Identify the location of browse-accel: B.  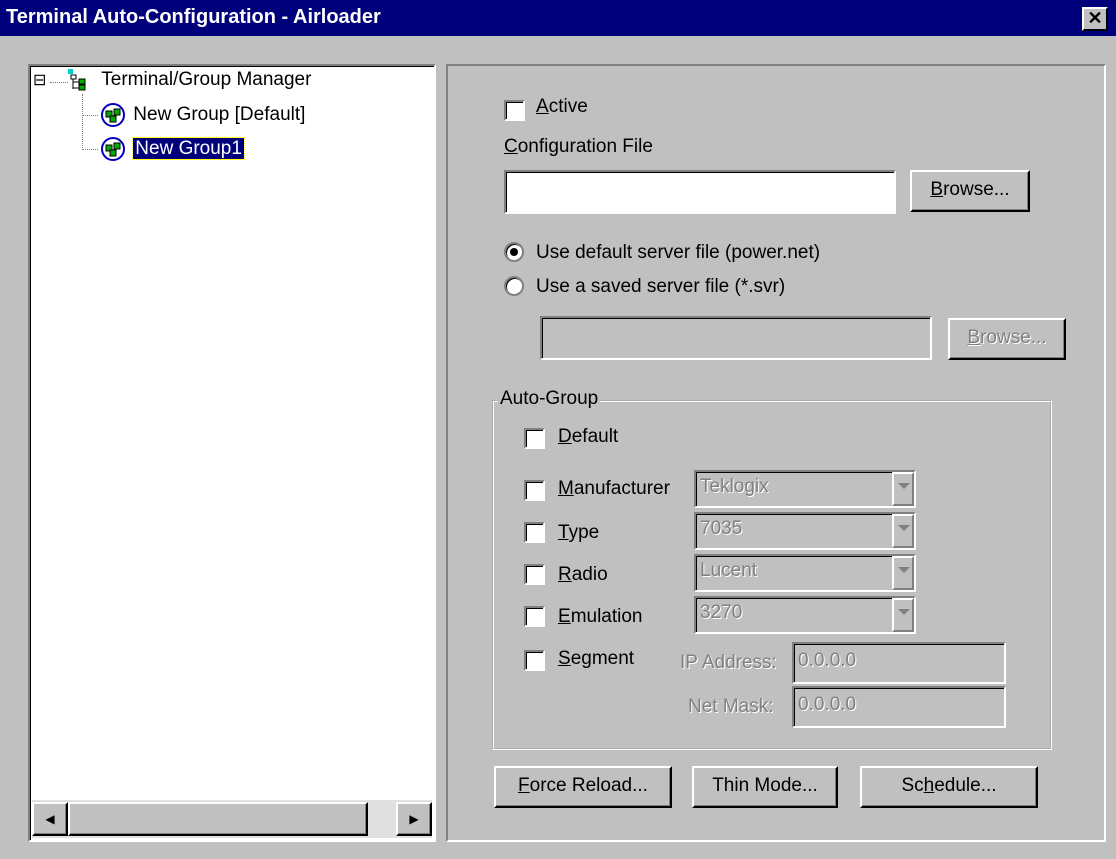
(937, 189).